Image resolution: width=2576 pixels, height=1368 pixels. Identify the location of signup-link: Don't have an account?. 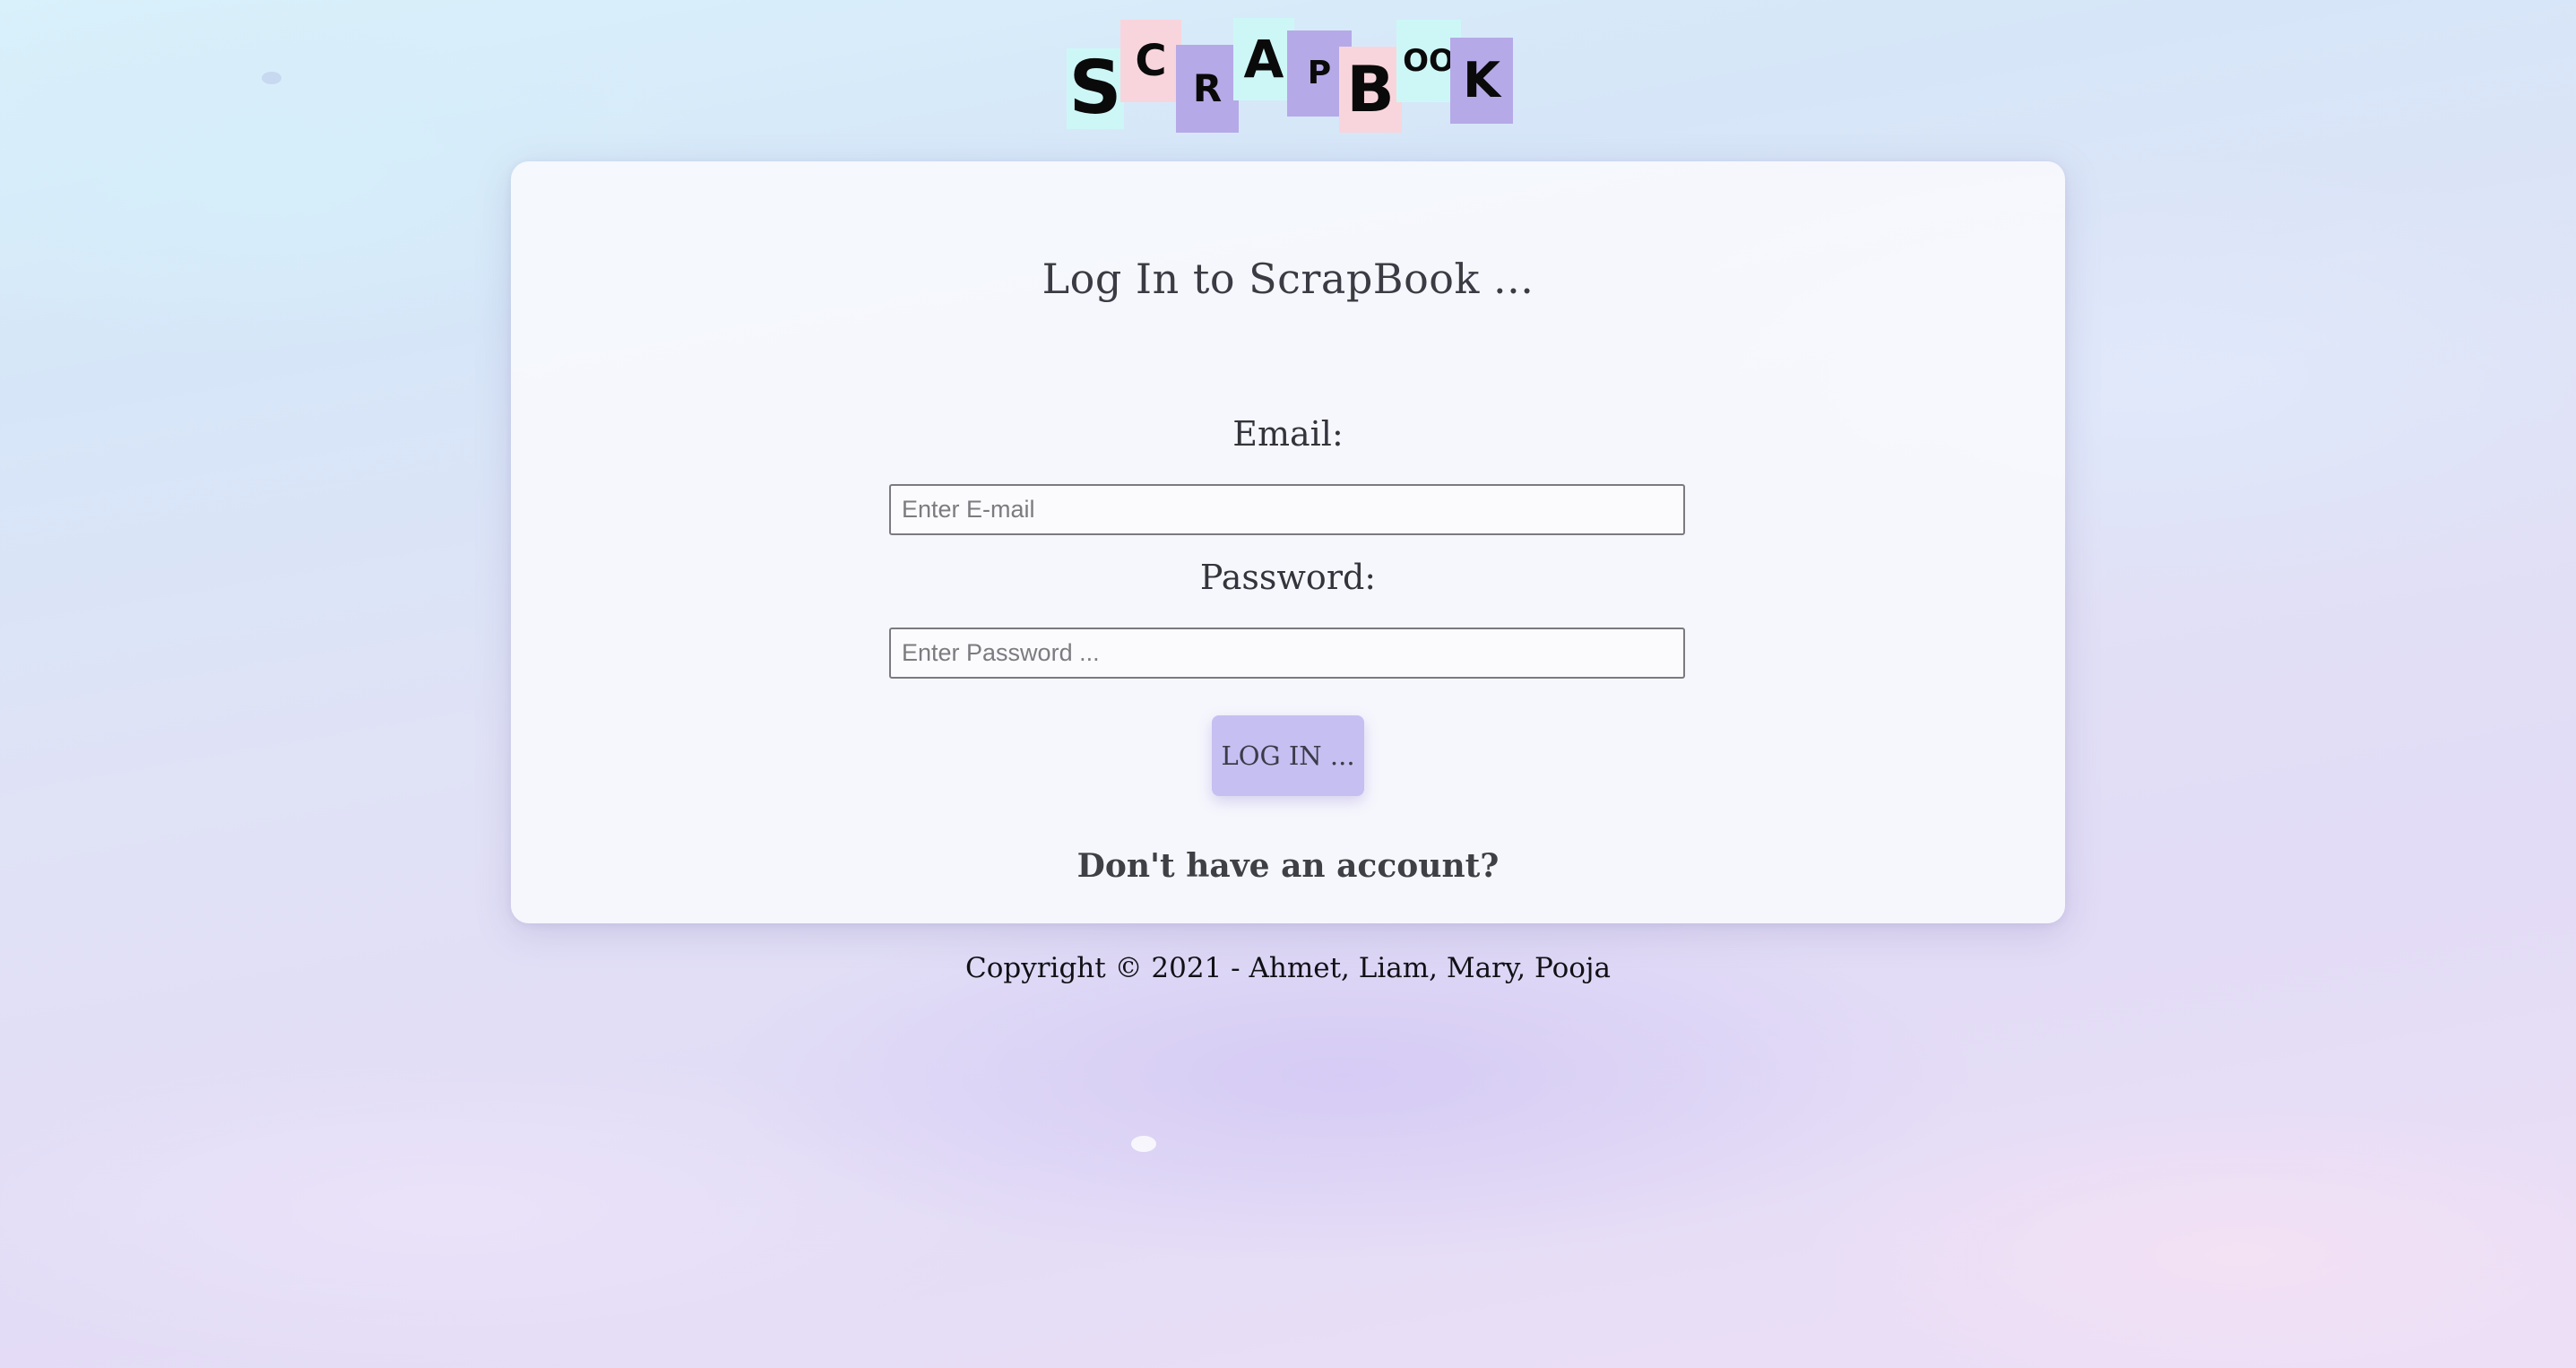
(1288, 866).